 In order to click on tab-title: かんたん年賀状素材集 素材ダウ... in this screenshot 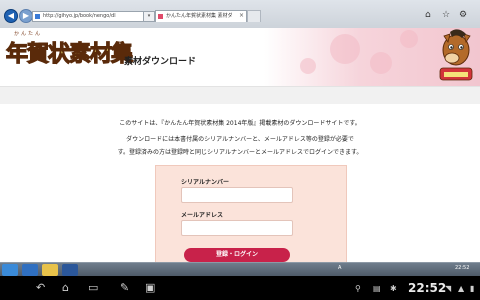, I will do `click(199, 16)`.